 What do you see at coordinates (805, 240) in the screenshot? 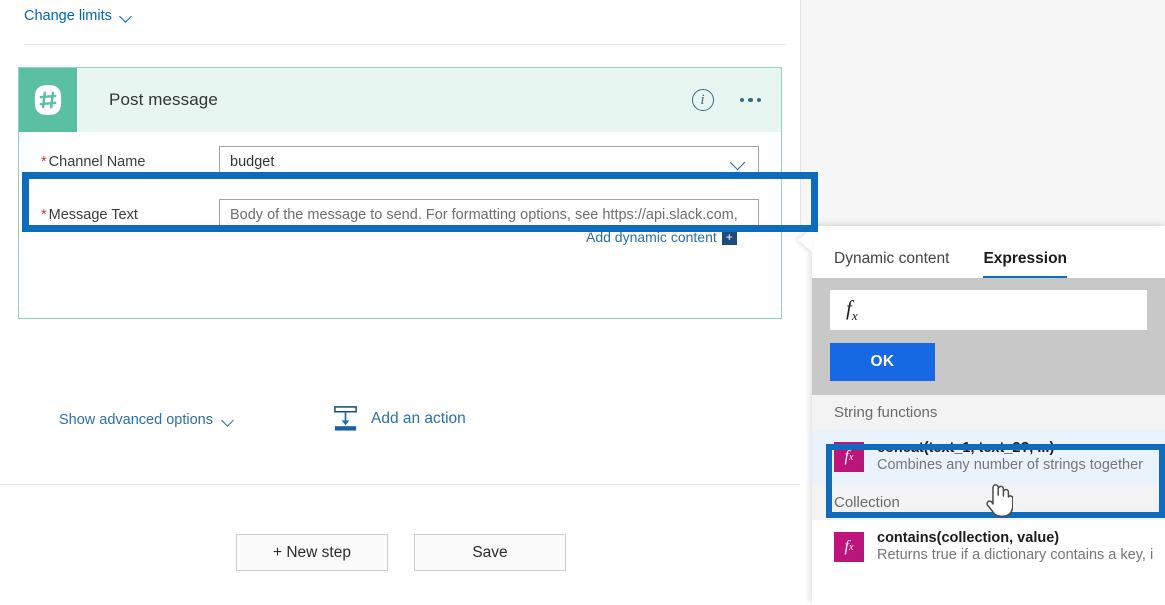
I see `panel-callout-pointer` at bounding box center [805, 240].